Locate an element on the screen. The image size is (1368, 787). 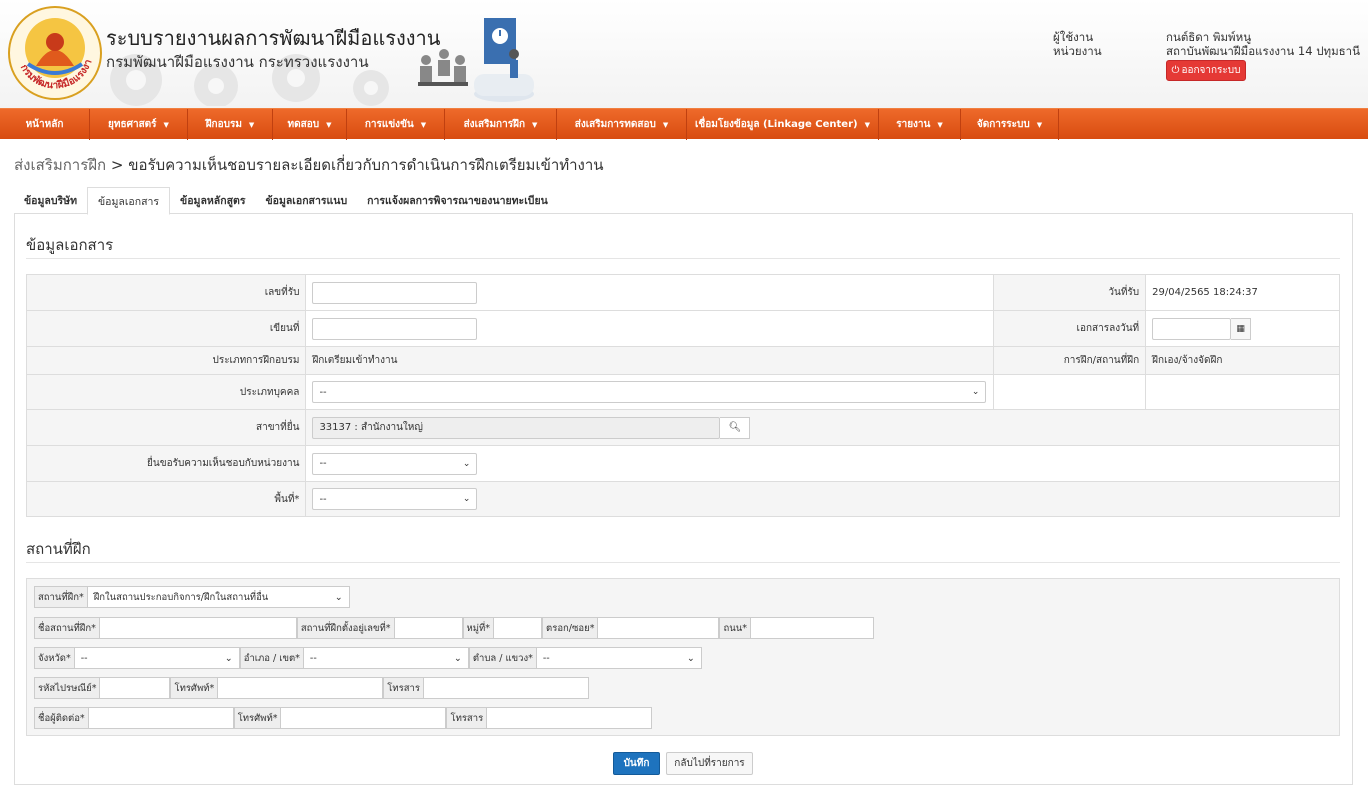
person-type-cell: -- ⌄ is located at coordinates (650, 392).